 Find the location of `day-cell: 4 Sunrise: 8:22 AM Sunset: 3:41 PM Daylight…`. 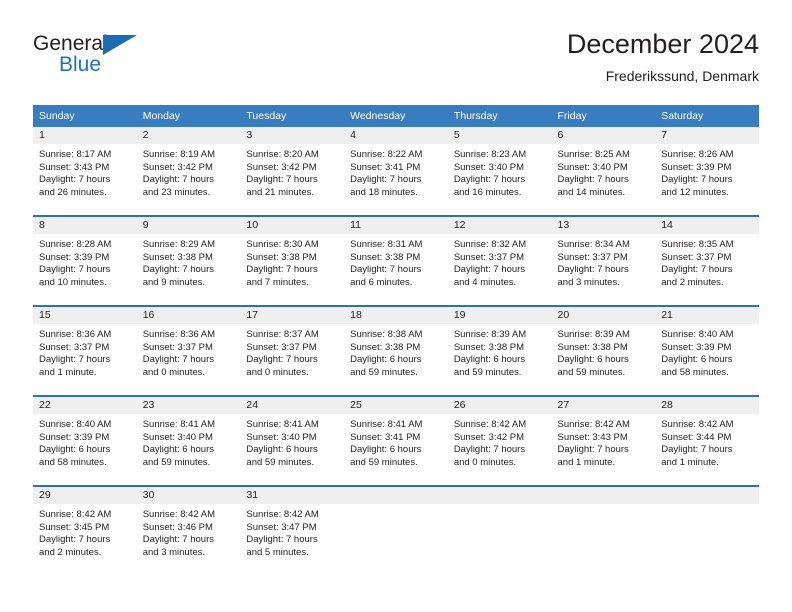

day-cell: 4 Sunrise: 8:22 AM Sunset: 3:41 PM Daylight… is located at coordinates (396, 171).